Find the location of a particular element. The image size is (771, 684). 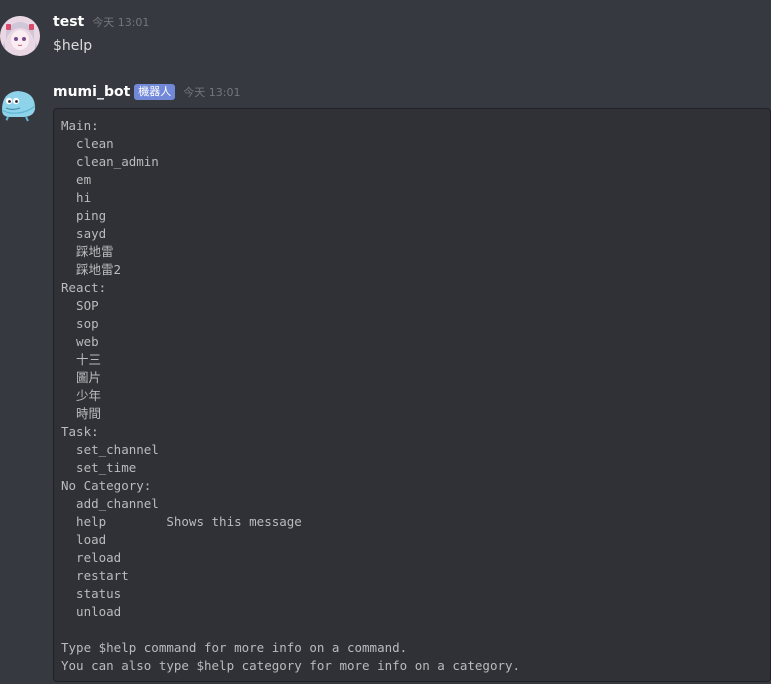

code-line: status is located at coordinates (91, 593).